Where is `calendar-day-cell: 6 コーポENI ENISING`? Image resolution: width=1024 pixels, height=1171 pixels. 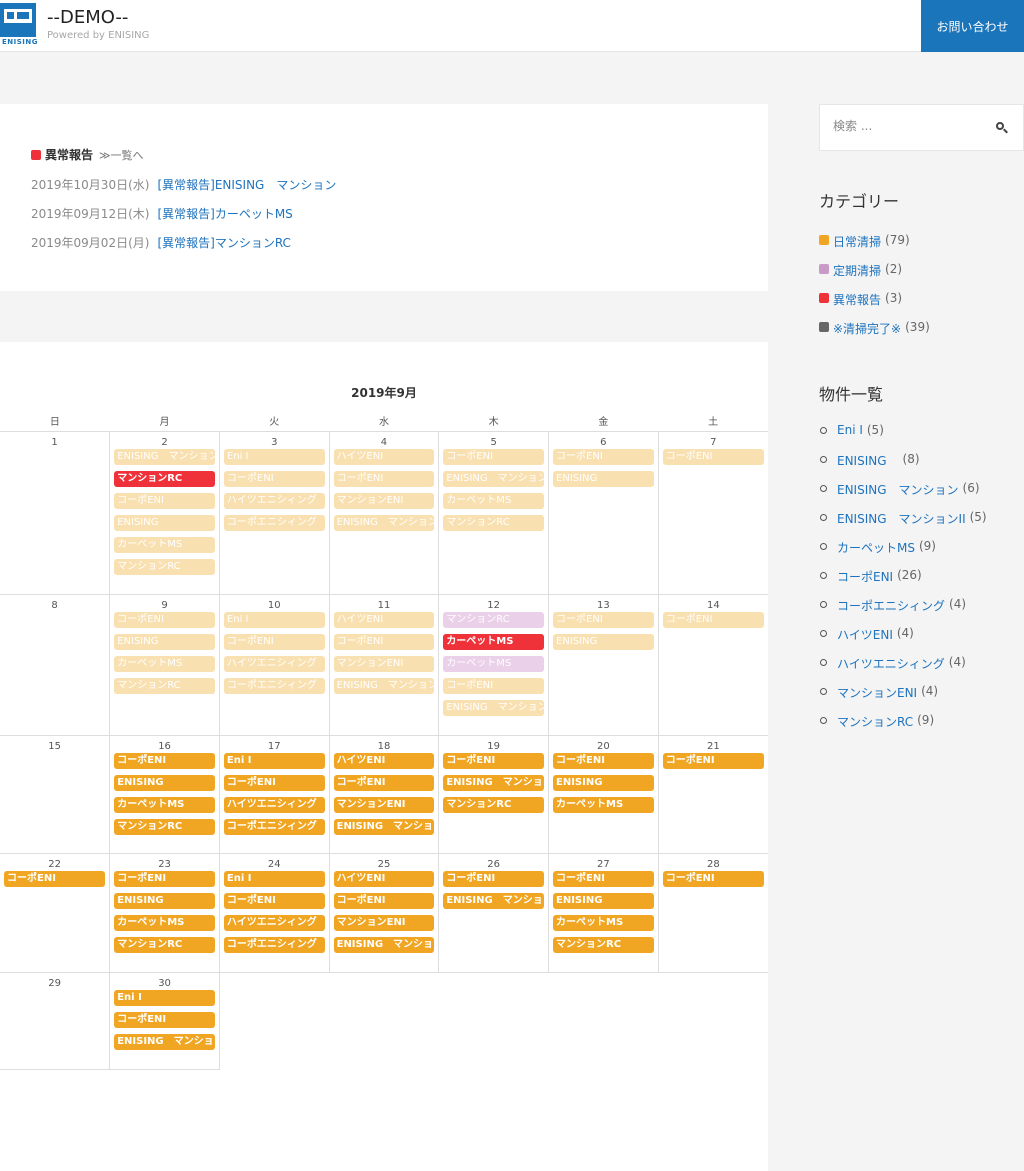 calendar-day-cell: 6 コーポENI ENISING is located at coordinates (603, 512).